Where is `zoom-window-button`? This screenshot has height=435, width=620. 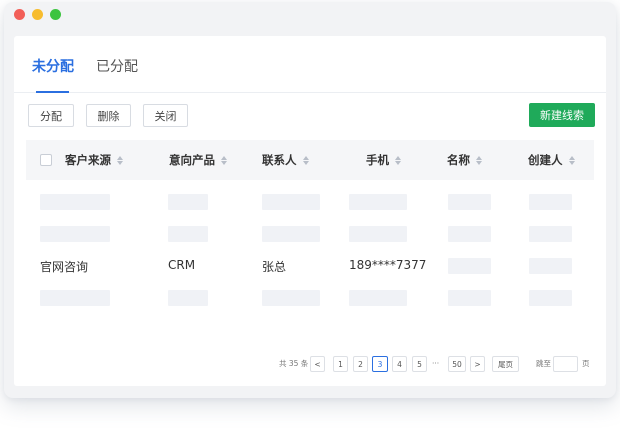
zoom-window-button is located at coordinates (55, 14).